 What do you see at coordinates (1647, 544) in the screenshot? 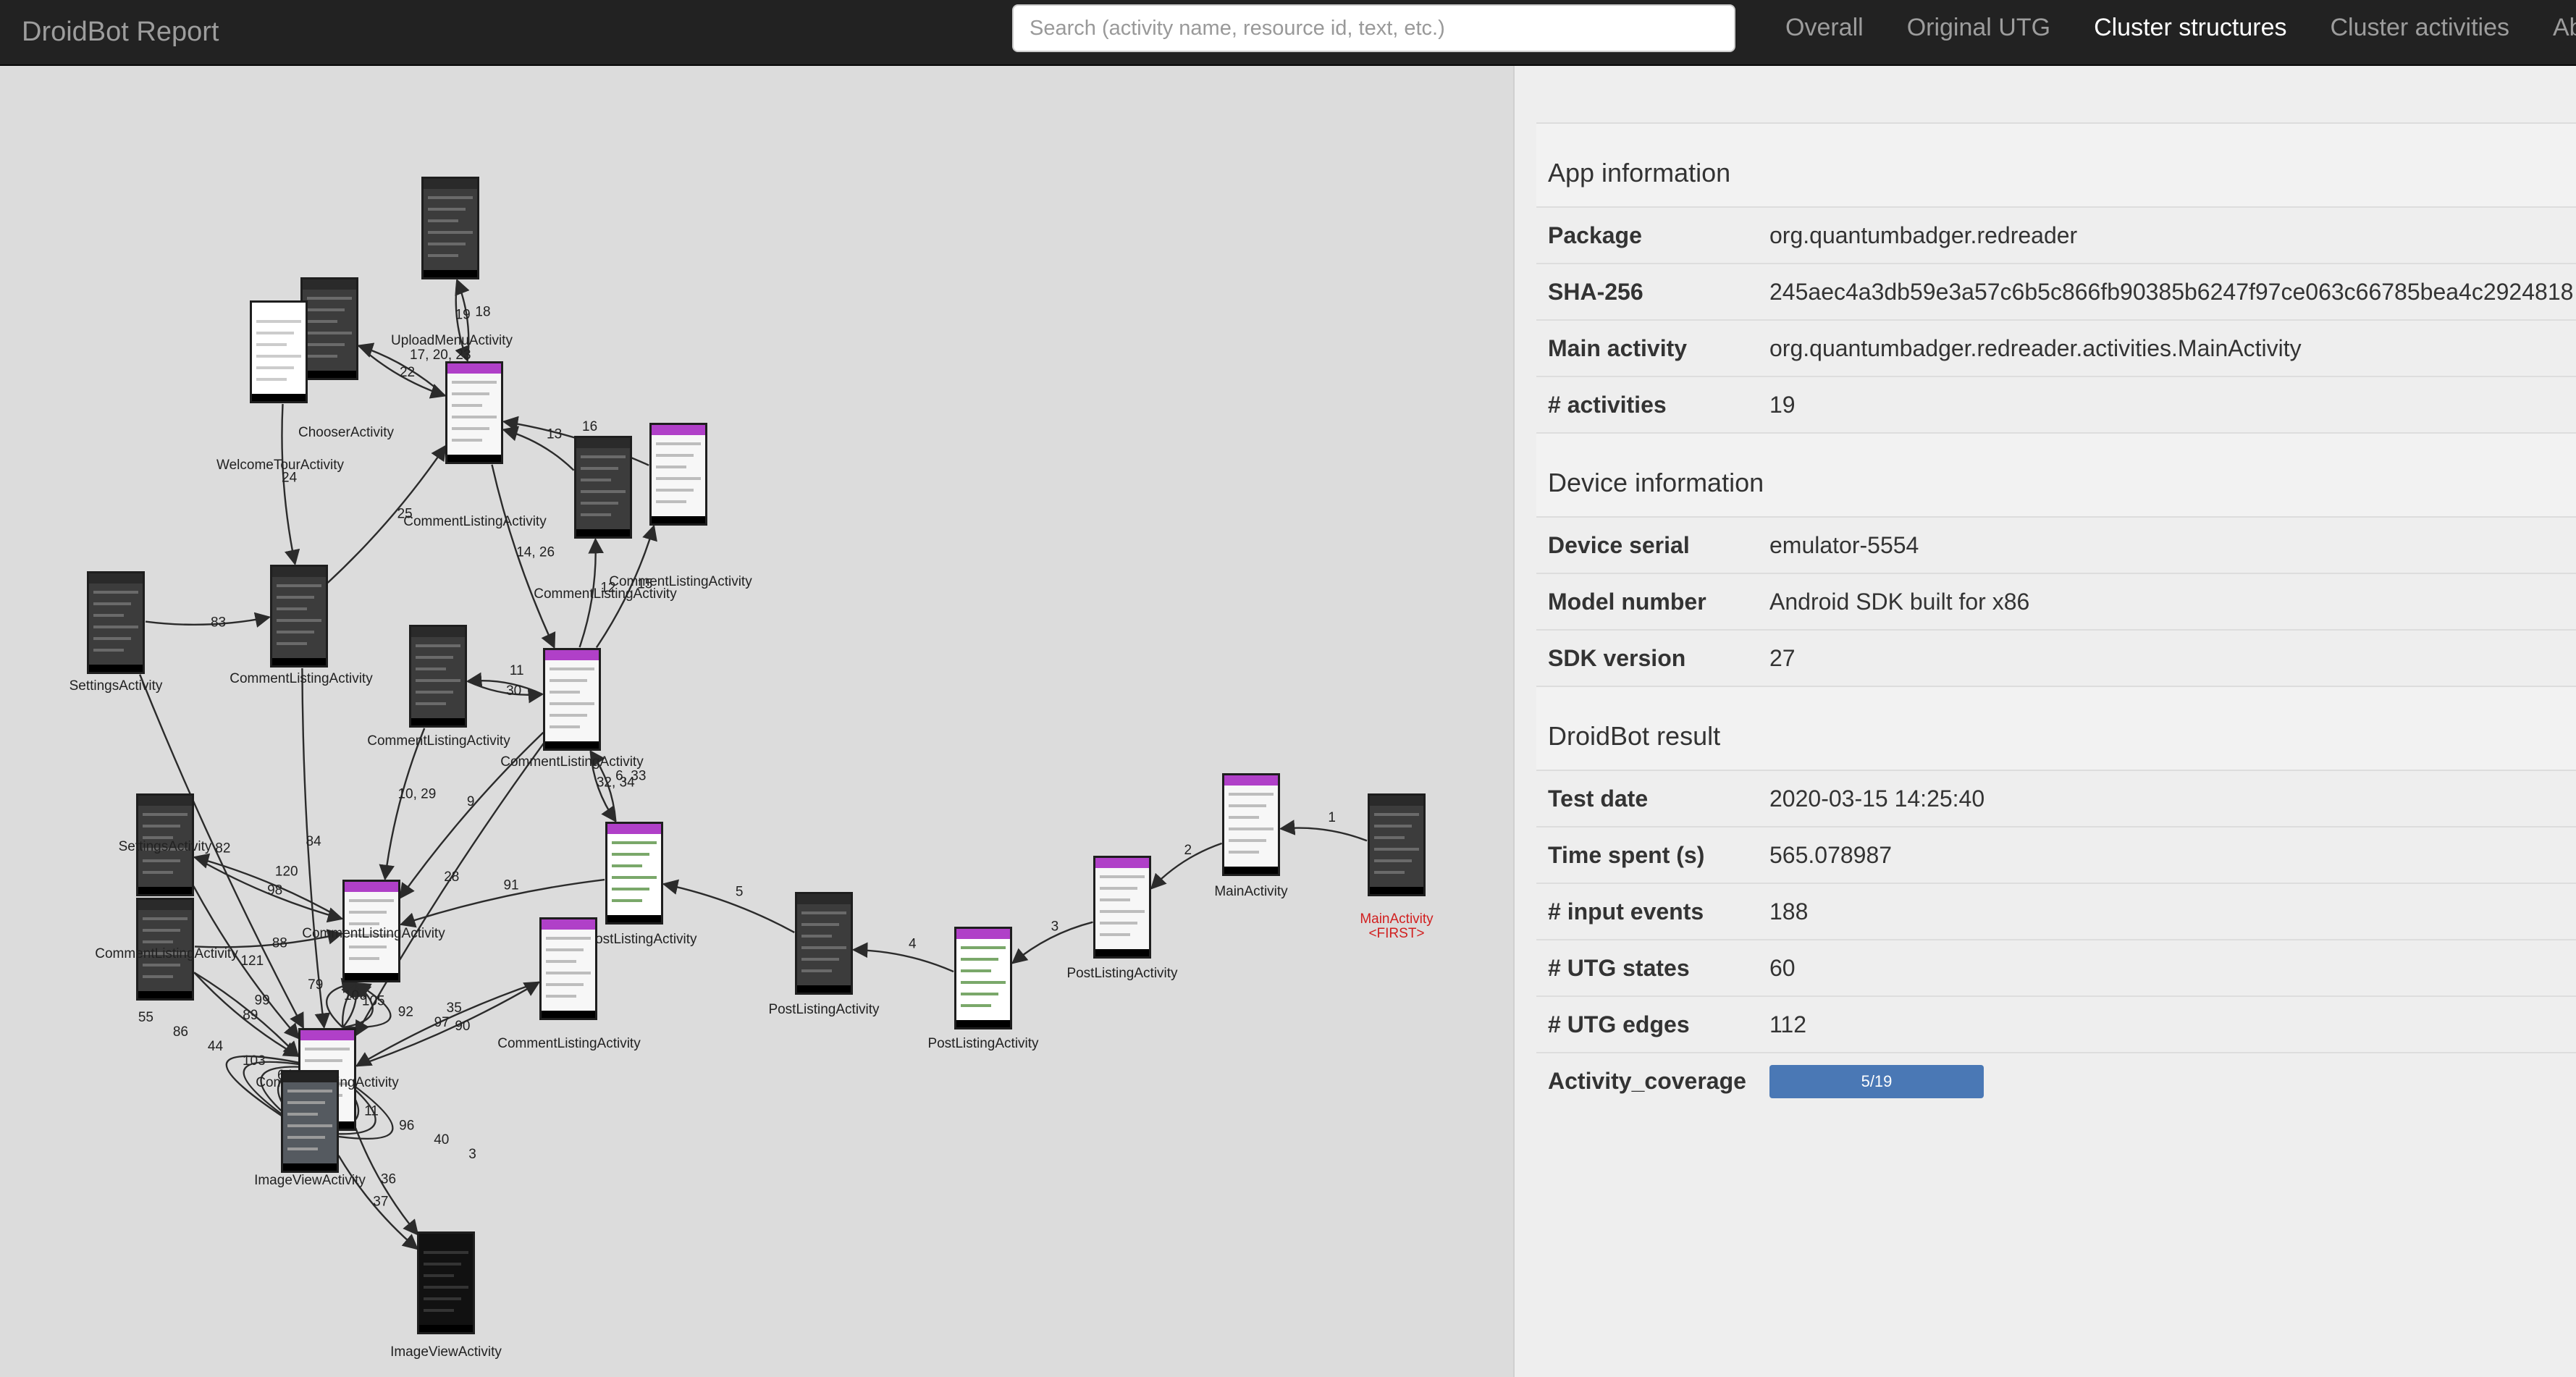
I see `info-key: Device serial` at bounding box center [1647, 544].